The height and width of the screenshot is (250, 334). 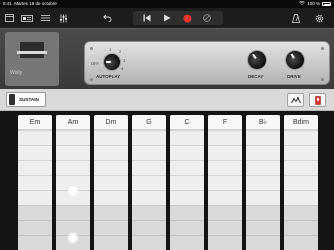 What do you see at coordinates (26, 99) in the screenshot?
I see `sustain-pedal: SUSTAIN` at bounding box center [26, 99].